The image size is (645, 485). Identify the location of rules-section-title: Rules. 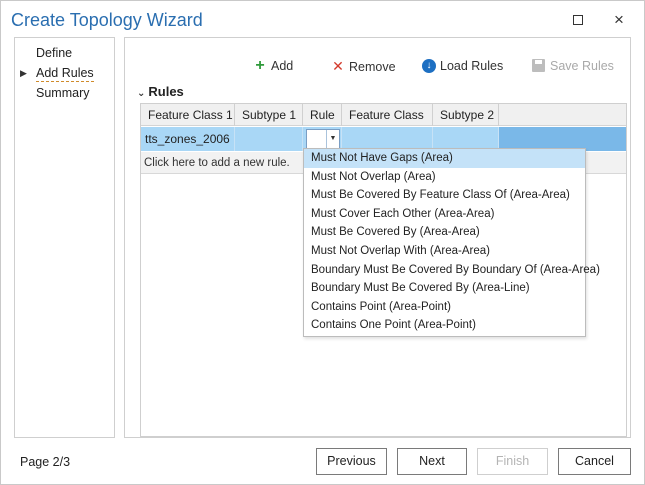
(166, 91).